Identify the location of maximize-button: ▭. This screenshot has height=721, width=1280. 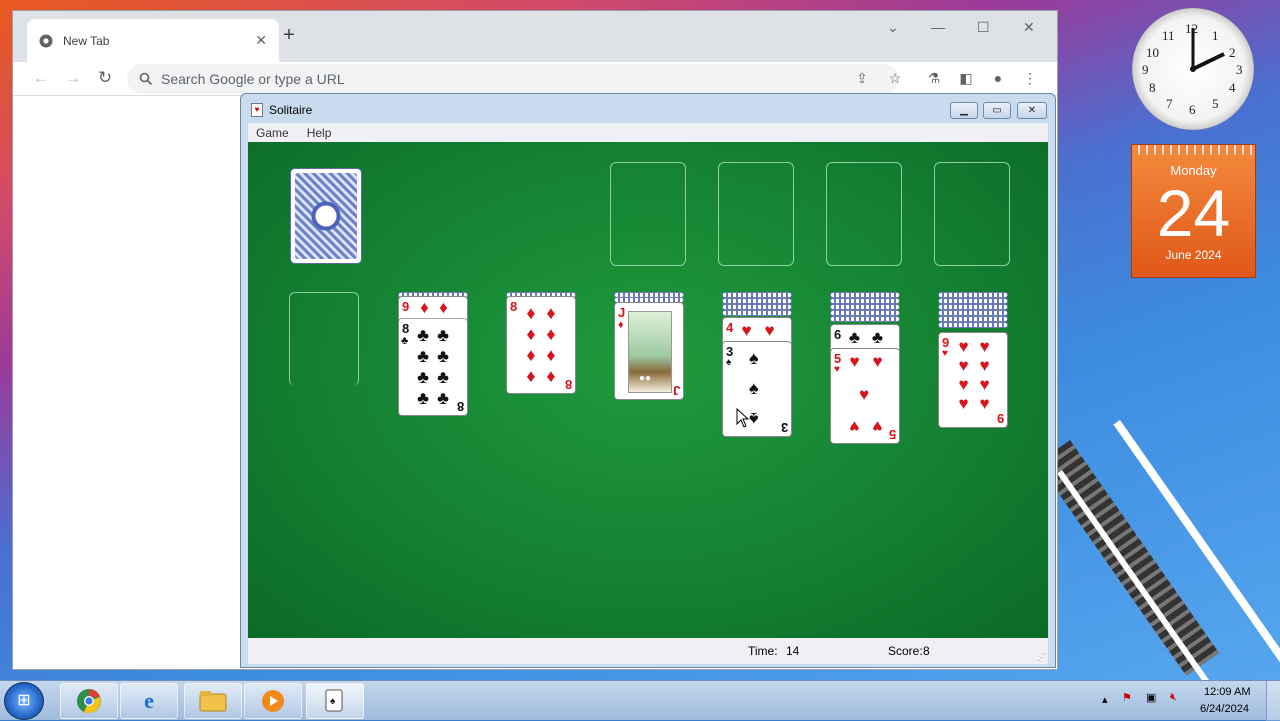
(997, 110).